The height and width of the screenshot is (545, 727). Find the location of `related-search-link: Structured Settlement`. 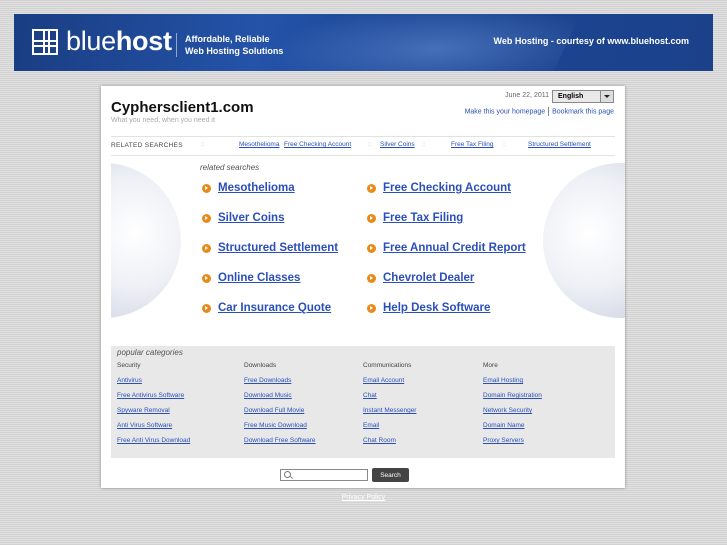

related-search-link: Structured Settlement is located at coordinates (278, 248).